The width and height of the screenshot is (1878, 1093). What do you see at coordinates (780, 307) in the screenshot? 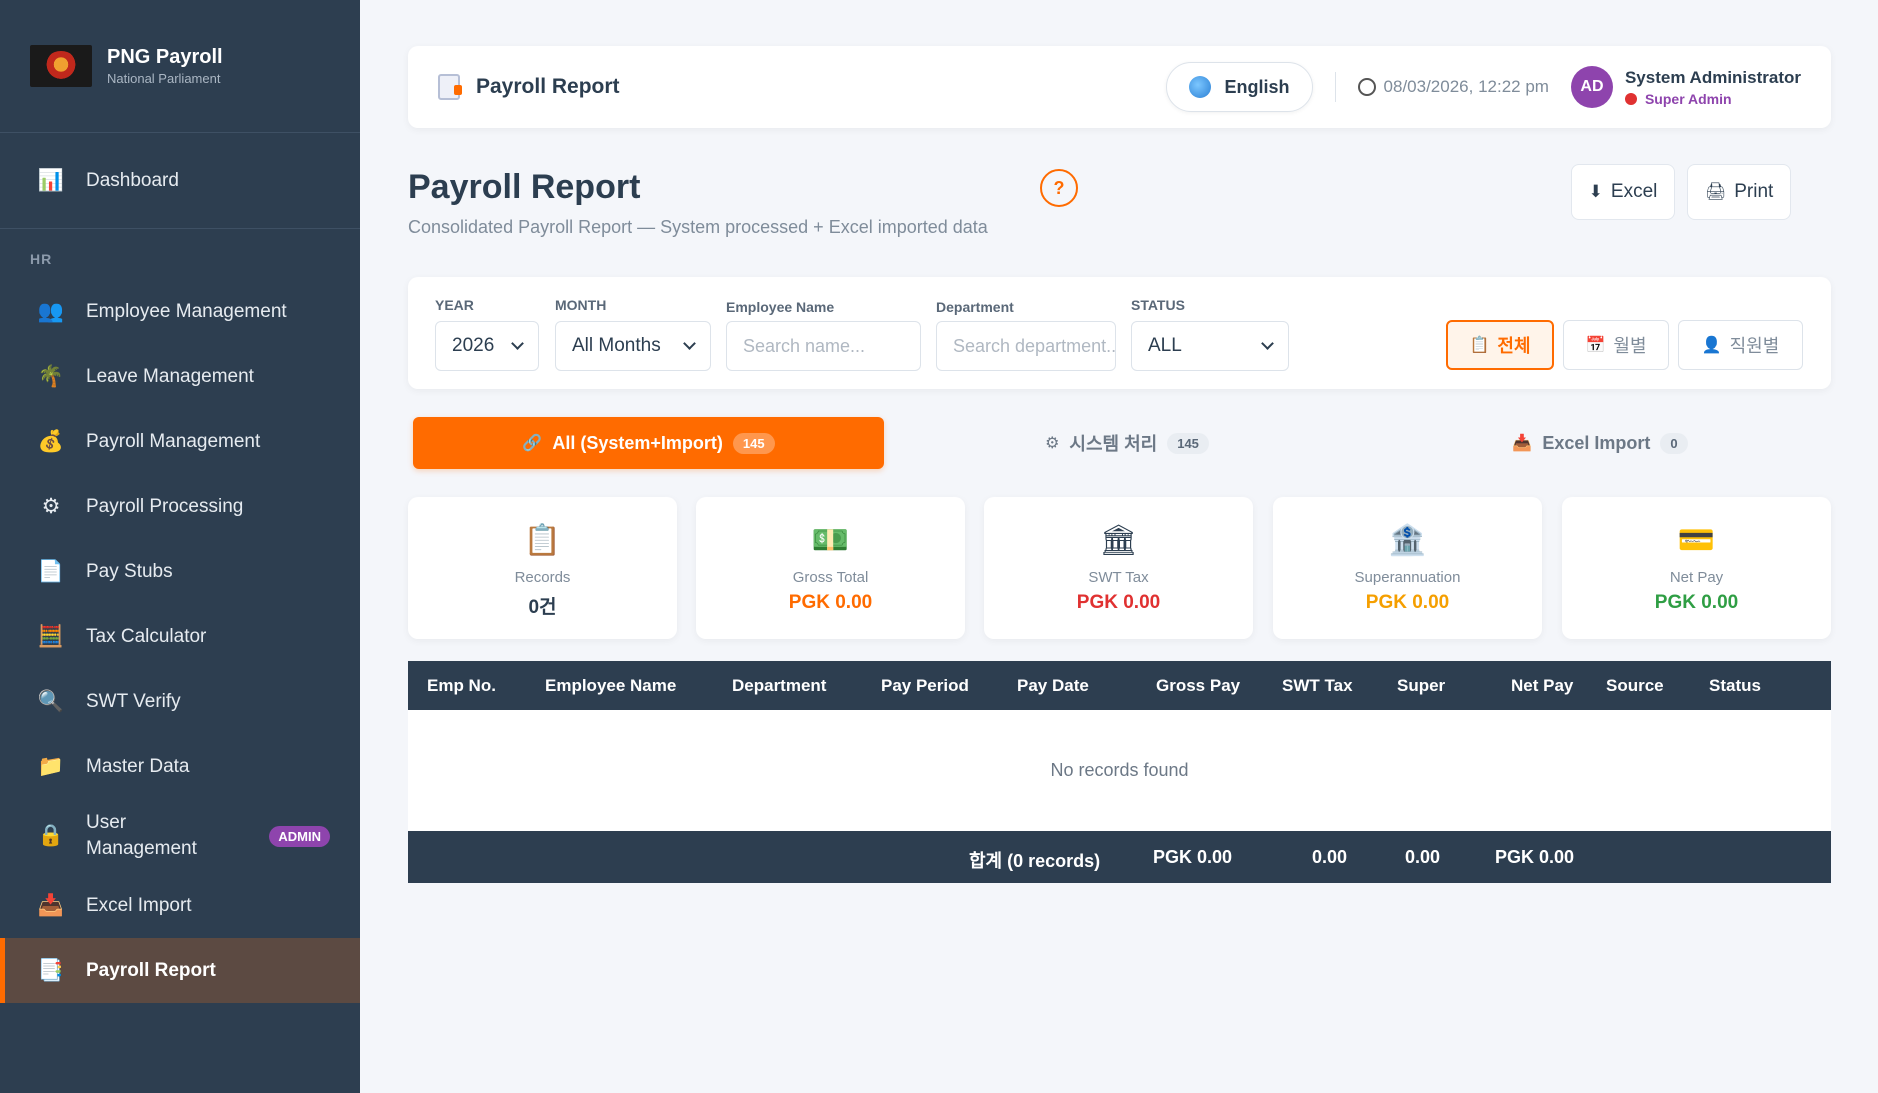
I see `employee-name-label: Employee Name` at bounding box center [780, 307].